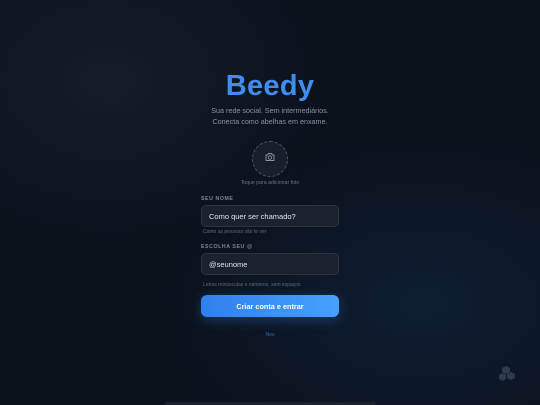  Describe the element at coordinates (270, 86) in the screenshot. I see `brand-logo: Beedy` at that location.